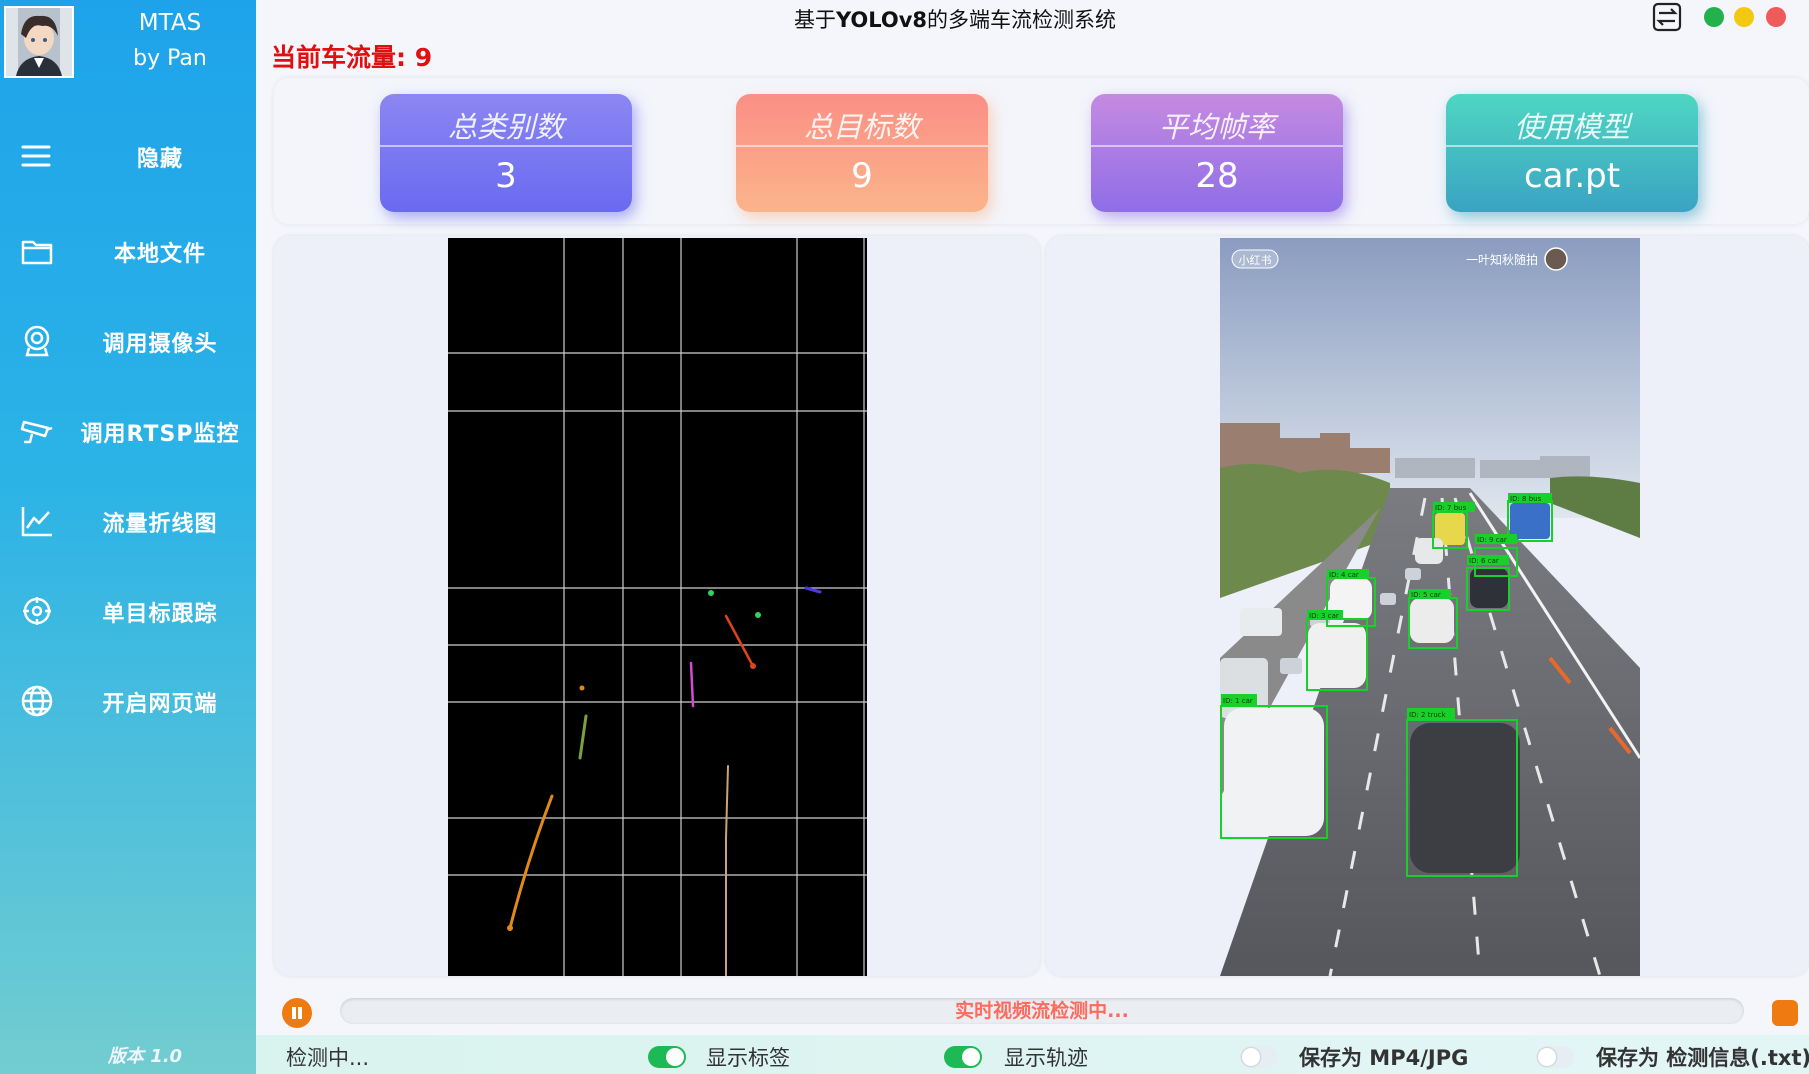 This screenshot has height=1074, width=1809. I want to click on stat-value: 9, so click(862, 176).